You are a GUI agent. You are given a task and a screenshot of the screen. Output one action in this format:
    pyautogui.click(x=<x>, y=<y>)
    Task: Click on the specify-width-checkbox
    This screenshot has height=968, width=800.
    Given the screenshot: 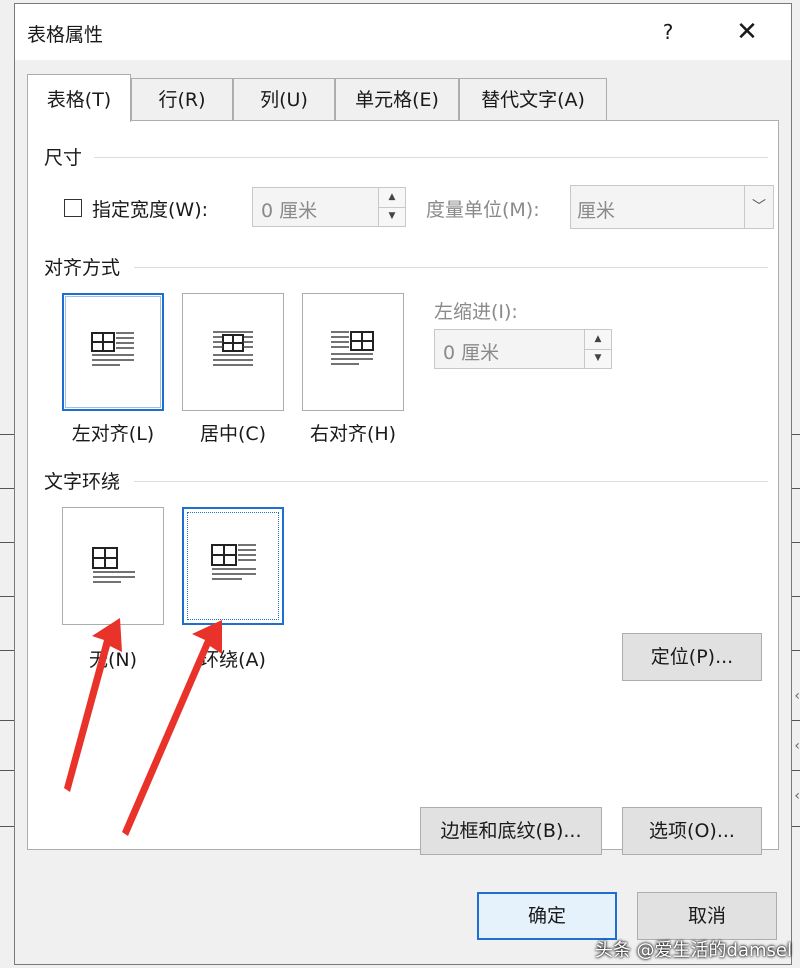 What is the action you would take?
    pyautogui.click(x=73, y=208)
    